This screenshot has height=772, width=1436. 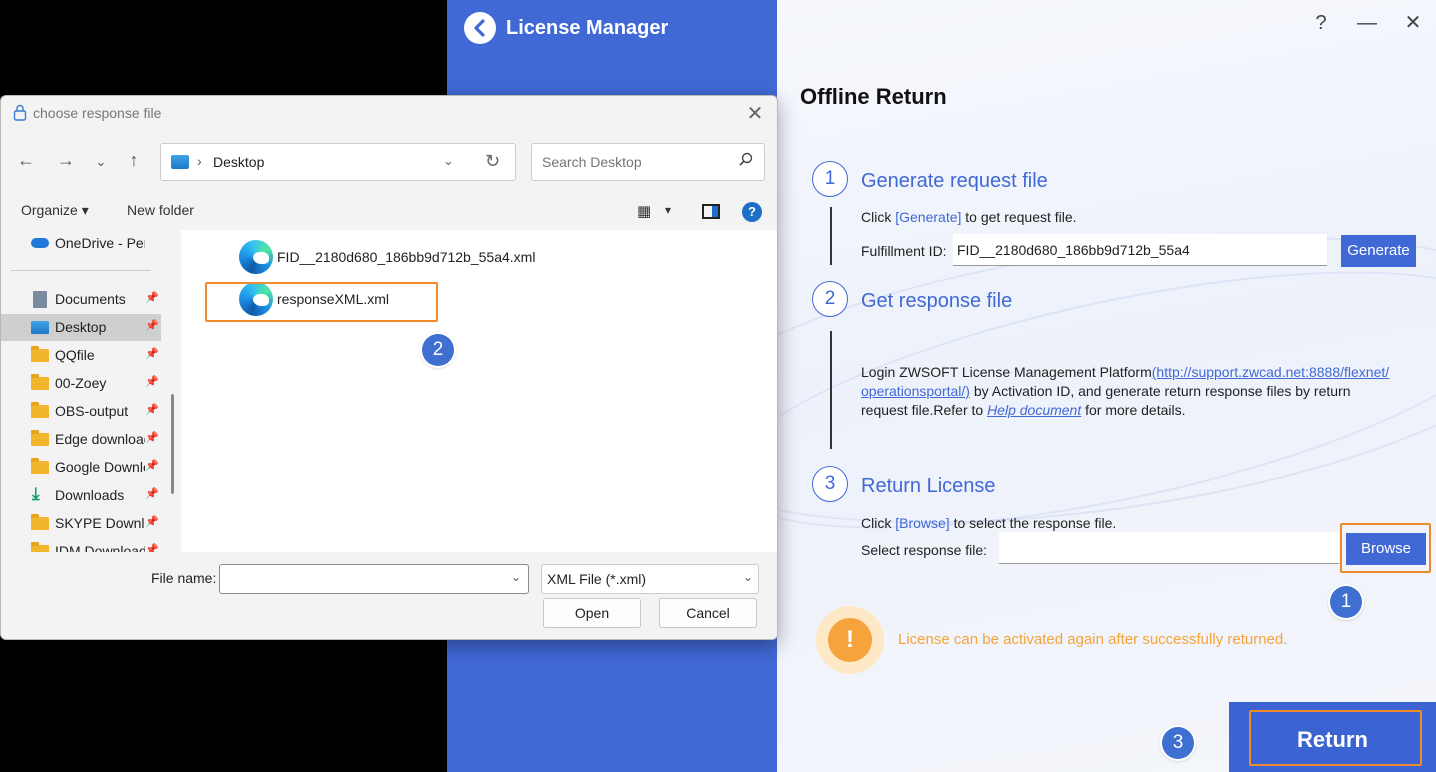 What do you see at coordinates (184, 578) in the screenshot?
I see `file-name-label: File name:` at bounding box center [184, 578].